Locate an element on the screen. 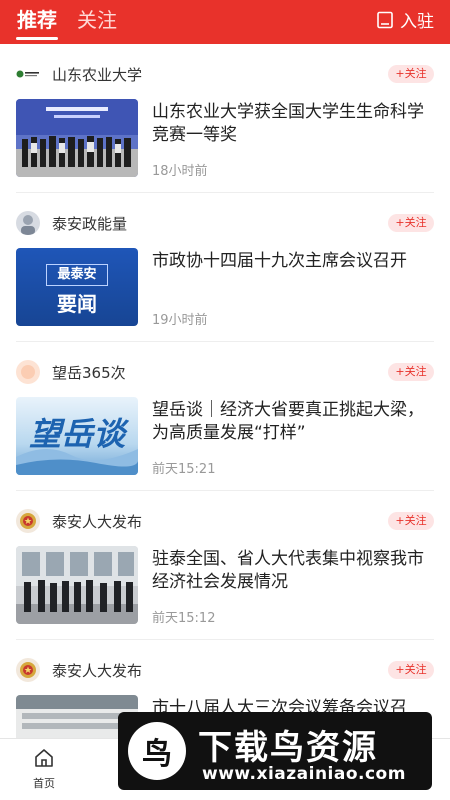 This screenshot has width=450, height=800. source-row: 山东农业大学 +关注 is located at coordinates (225, 74).